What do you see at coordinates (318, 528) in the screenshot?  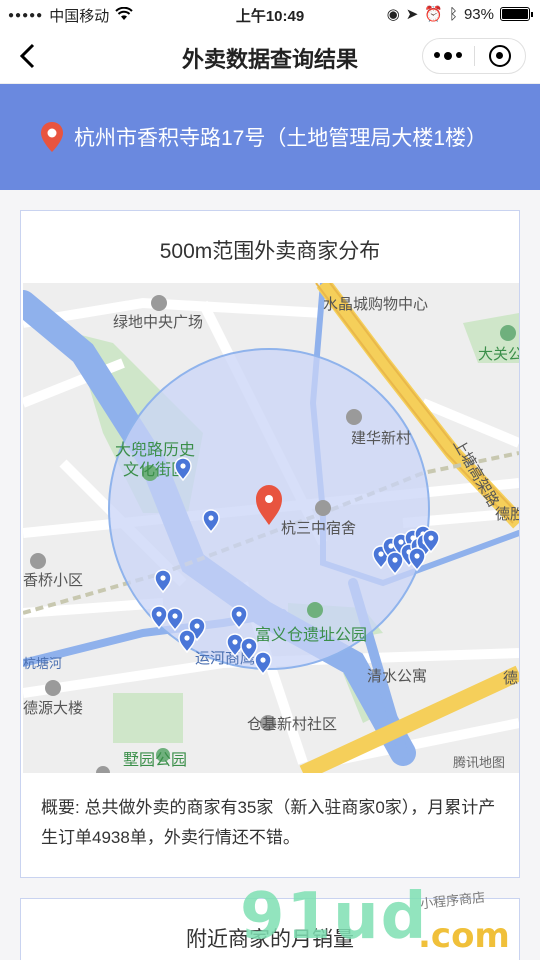 I see `map-label-school: 杭三中宿舍` at bounding box center [318, 528].